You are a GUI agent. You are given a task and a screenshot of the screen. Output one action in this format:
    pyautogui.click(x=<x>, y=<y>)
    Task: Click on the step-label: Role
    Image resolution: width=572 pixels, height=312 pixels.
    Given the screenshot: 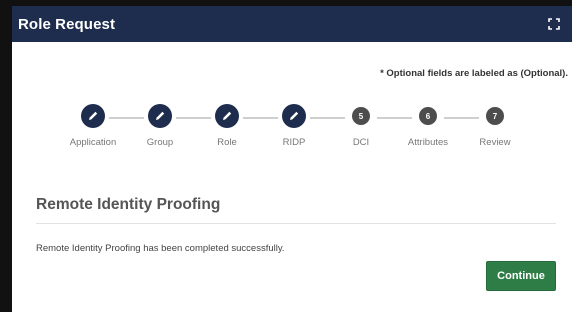 What is the action you would take?
    pyautogui.click(x=227, y=142)
    